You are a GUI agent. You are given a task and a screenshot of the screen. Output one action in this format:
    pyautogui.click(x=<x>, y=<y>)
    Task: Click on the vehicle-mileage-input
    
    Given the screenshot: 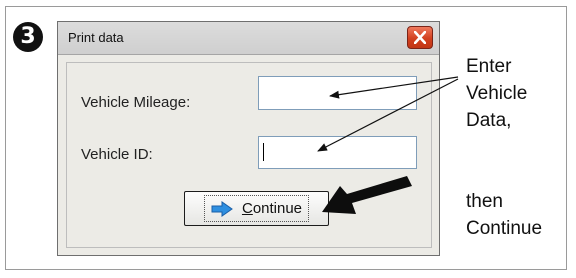 What is the action you would take?
    pyautogui.click(x=337, y=93)
    